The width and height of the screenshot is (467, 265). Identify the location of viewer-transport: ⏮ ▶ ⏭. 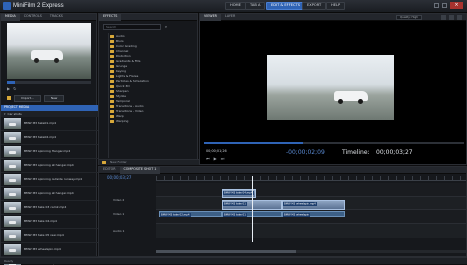
(215, 159).